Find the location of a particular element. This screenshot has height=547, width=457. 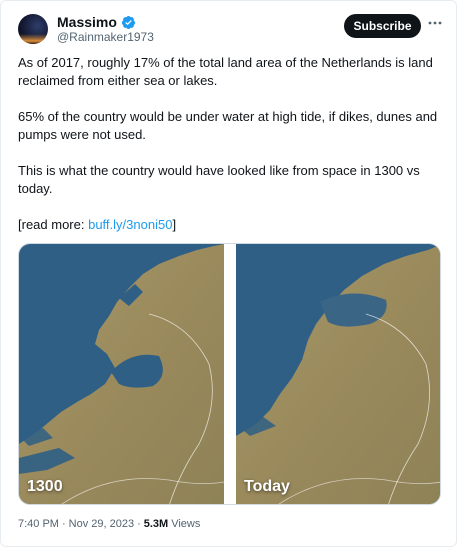

media-divider is located at coordinates (230, 374).